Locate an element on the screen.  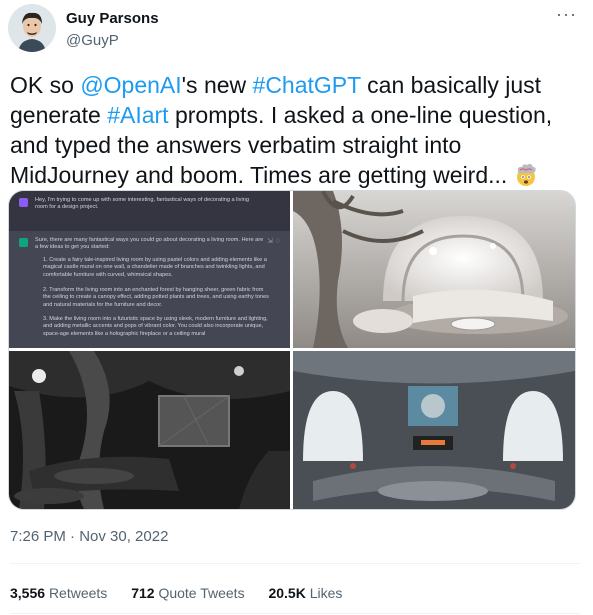
mention-link: @OpenAI is located at coordinates (130, 85).